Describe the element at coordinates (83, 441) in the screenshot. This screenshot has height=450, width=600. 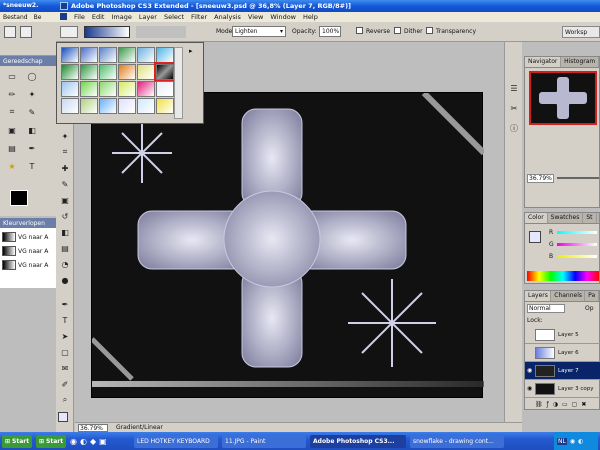
I see `quicklaunch-icon: ◐` at that location.